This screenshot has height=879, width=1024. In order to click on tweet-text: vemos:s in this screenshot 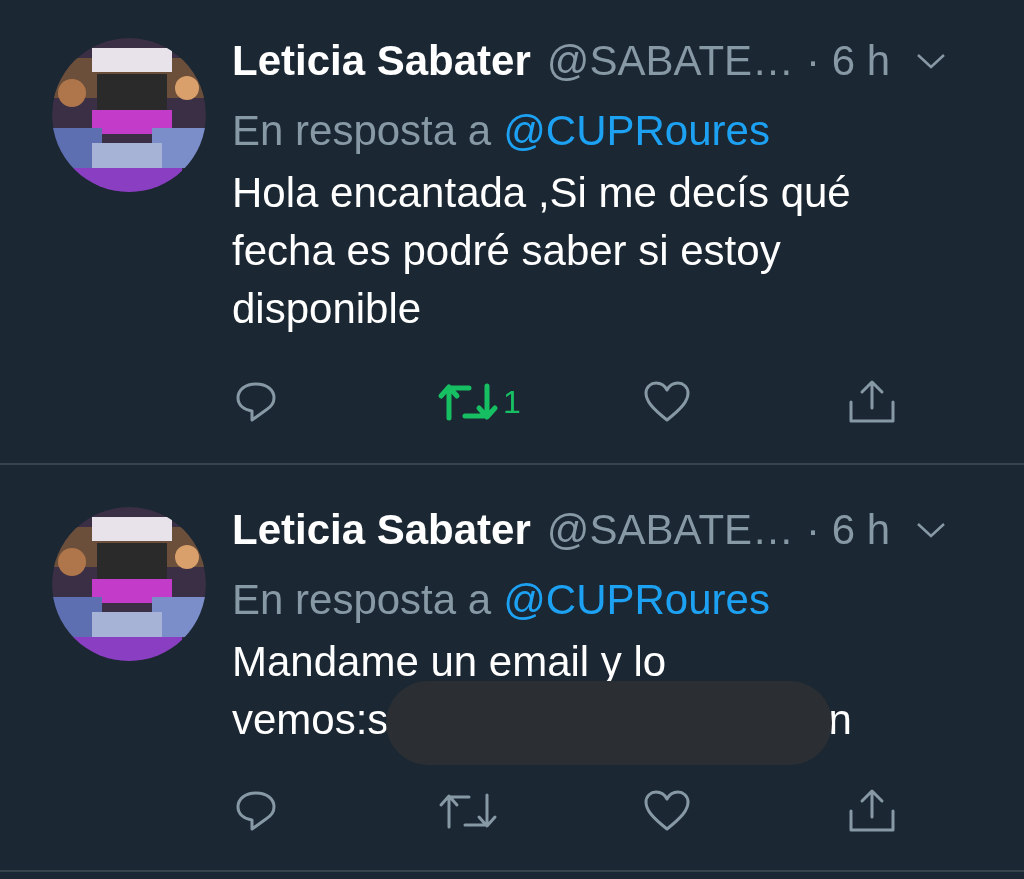, I will do `click(310, 719)`.